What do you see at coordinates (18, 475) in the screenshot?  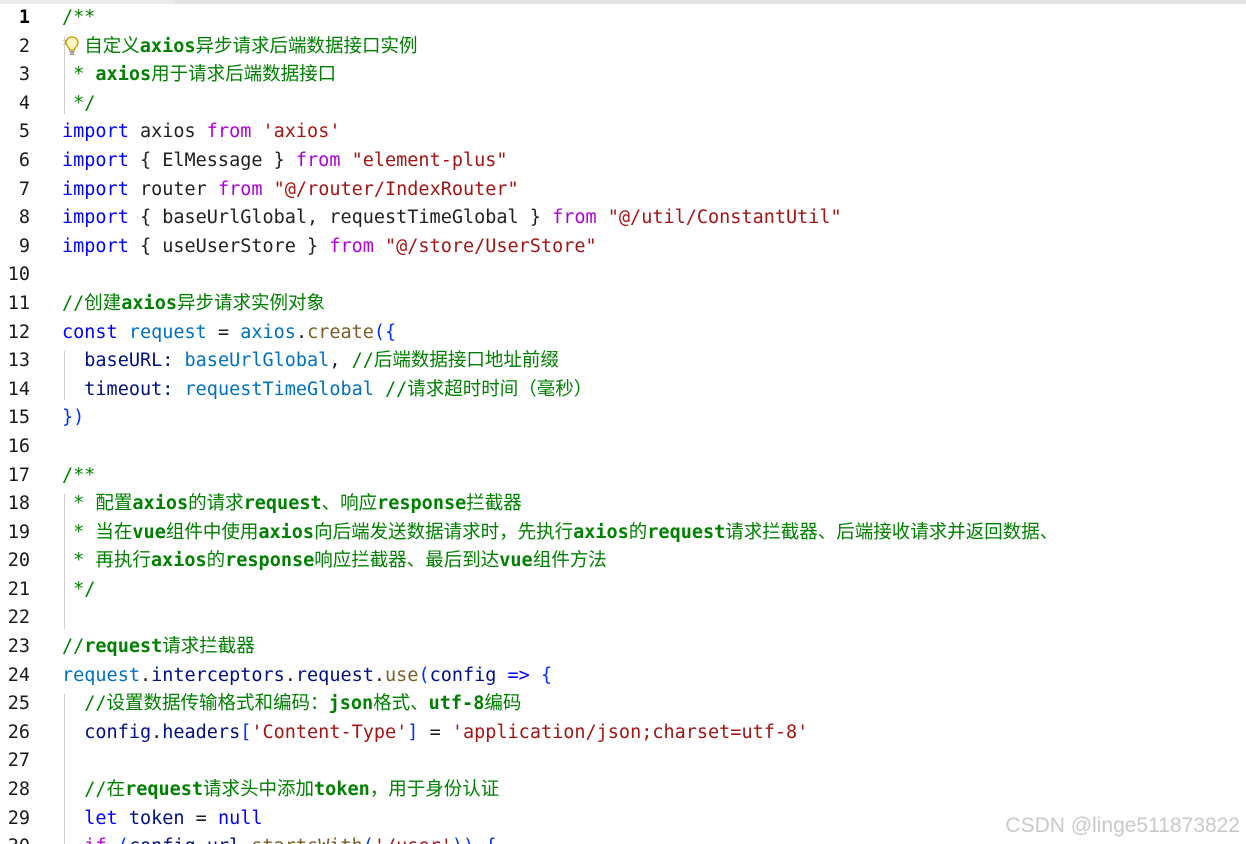 I see `line-number: 17` at bounding box center [18, 475].